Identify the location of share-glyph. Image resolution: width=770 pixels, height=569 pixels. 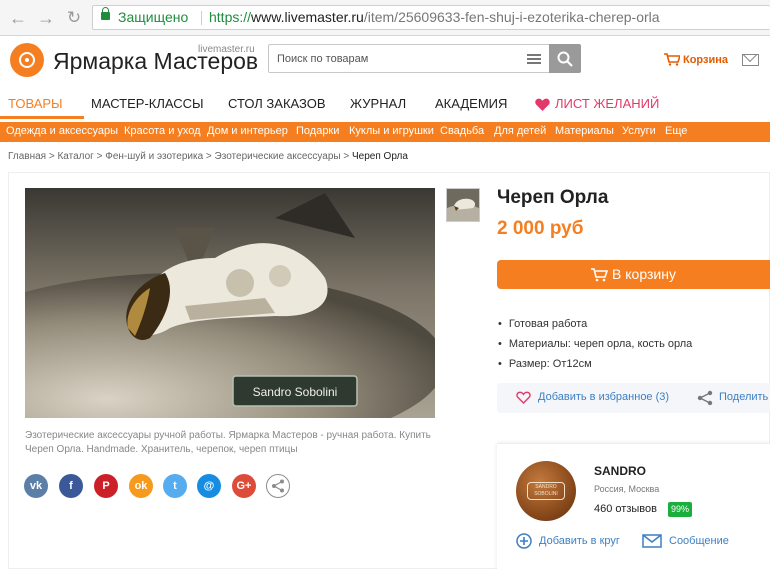
(278, 486).